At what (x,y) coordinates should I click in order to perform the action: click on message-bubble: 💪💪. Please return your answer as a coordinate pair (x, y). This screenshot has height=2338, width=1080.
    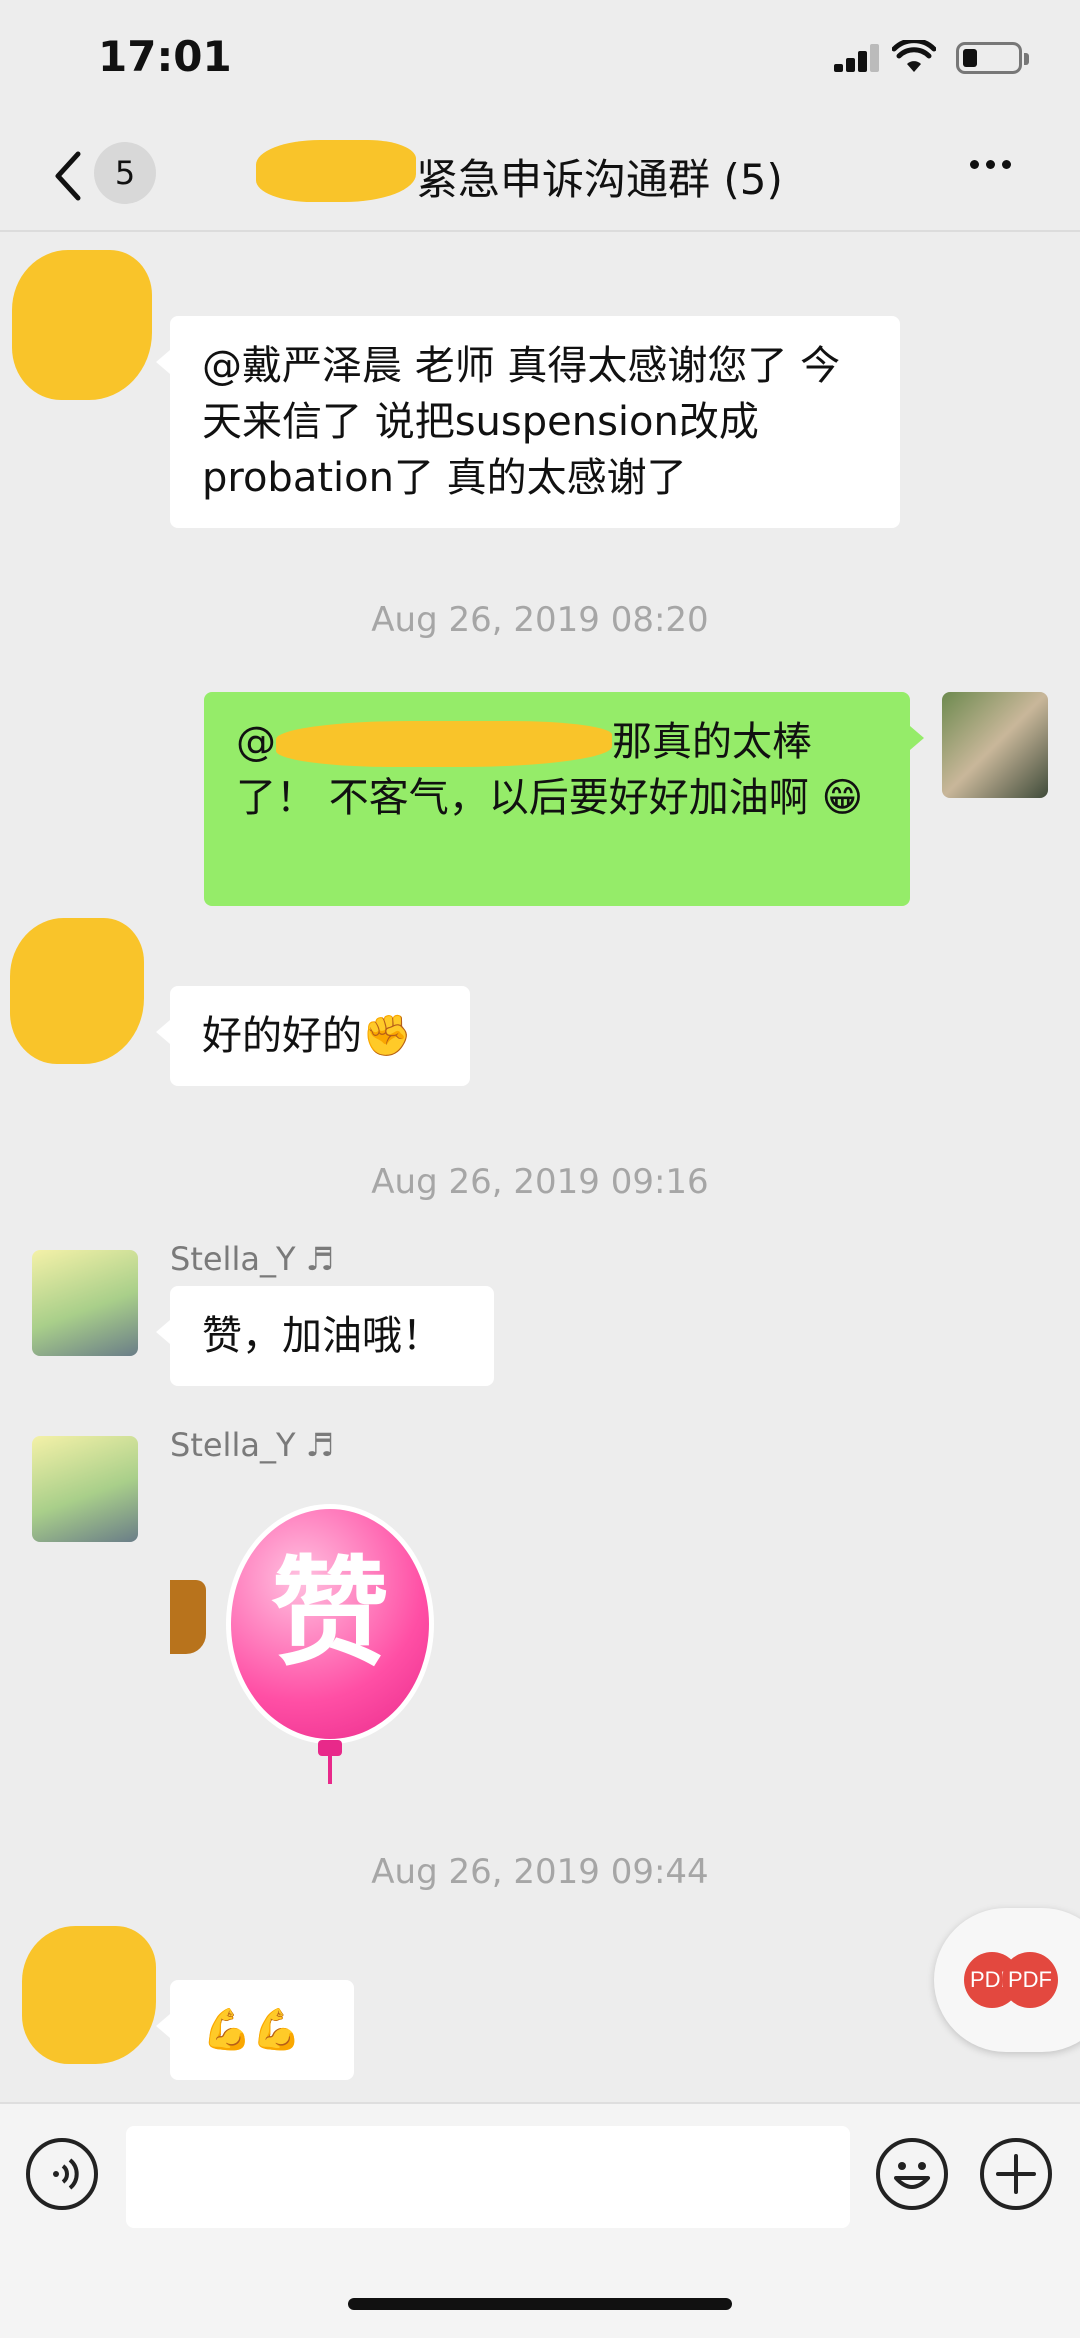
    Looking at the image, I should click on (255, 2030).